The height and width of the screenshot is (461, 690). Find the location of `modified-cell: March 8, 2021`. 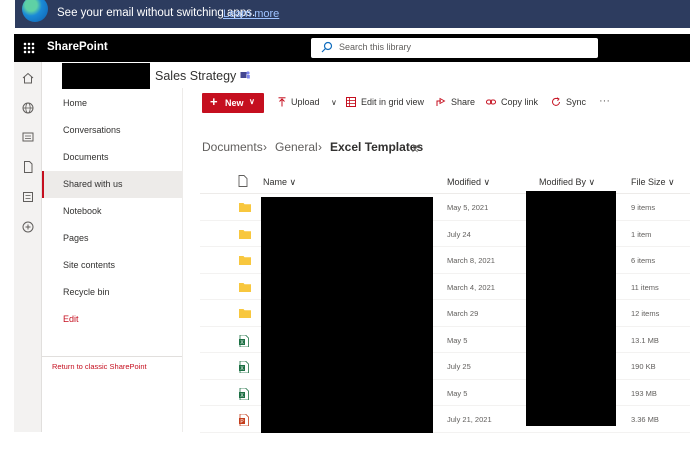

modified-cell: March 8, 2021 is located at coordinates (471, 260).